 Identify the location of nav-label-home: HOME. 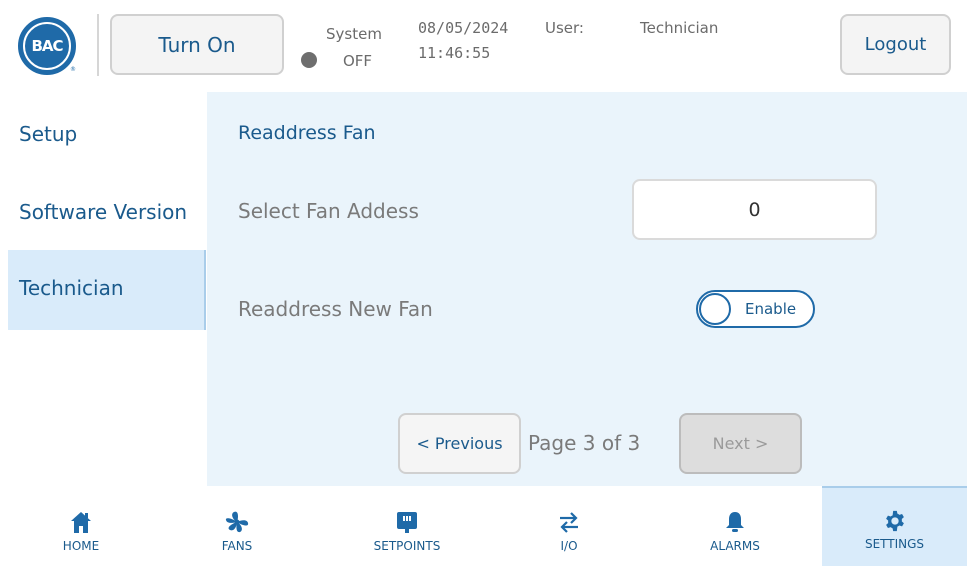
(81, 546).